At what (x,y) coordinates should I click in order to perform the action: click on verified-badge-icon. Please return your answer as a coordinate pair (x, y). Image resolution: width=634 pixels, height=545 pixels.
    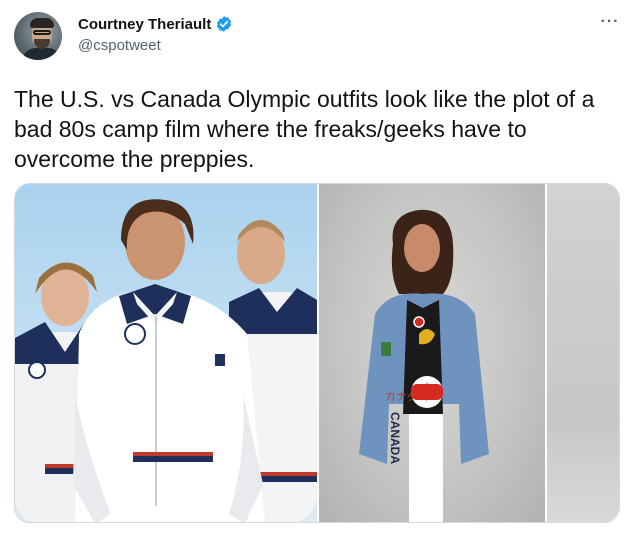
    Looking at the image, I should click on (224, 24).